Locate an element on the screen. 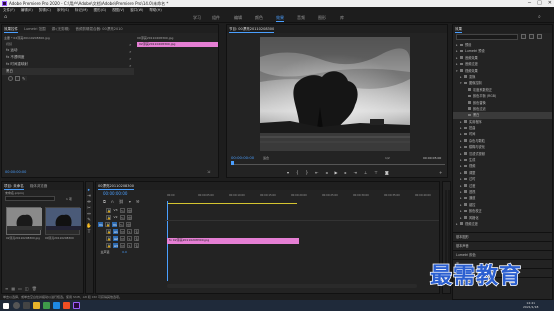  tab-effect-controls: 效果控件 is located at coordinates (11, 29).